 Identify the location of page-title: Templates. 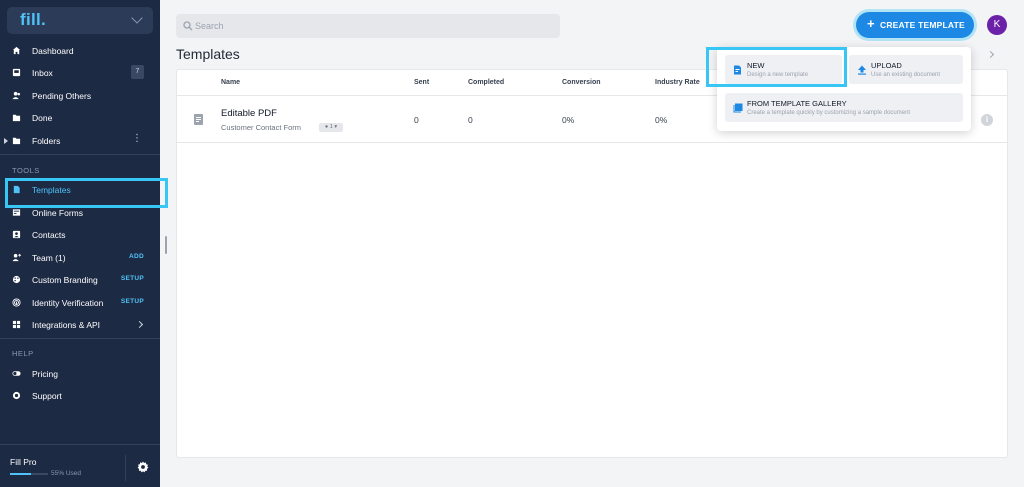
(208, 54).